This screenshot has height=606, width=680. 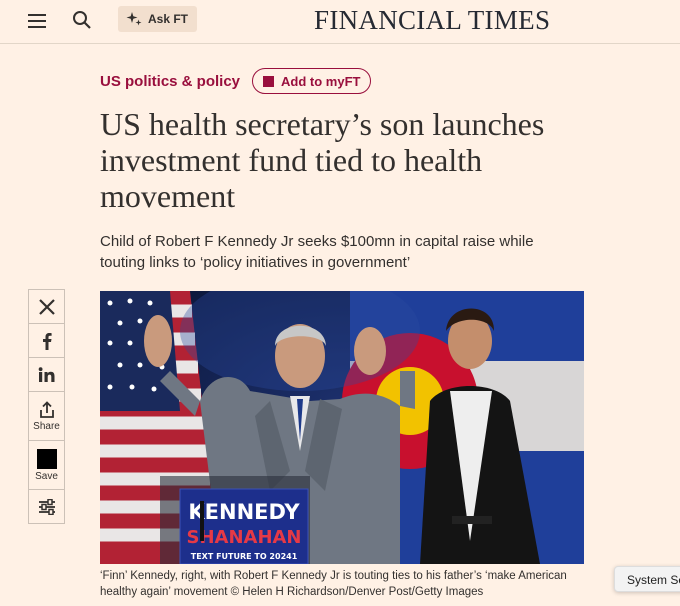 I want to click on upload-share-icon, so click(x=46, y=409).